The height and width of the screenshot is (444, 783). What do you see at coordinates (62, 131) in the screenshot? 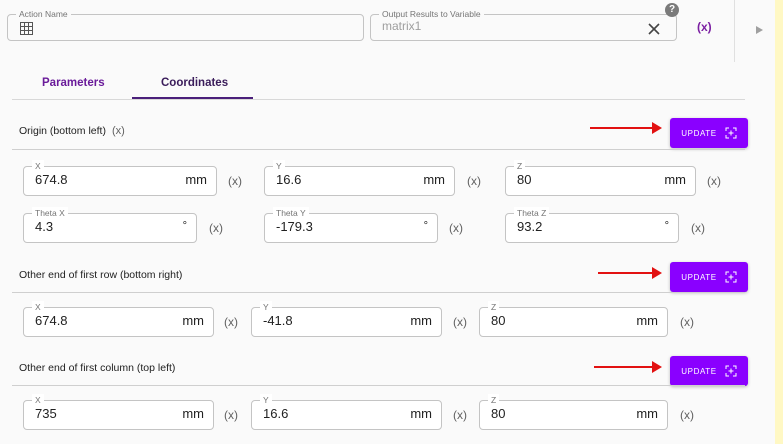
I see `section-label: Origin (bottom left)` at bounding box center [62, 131].